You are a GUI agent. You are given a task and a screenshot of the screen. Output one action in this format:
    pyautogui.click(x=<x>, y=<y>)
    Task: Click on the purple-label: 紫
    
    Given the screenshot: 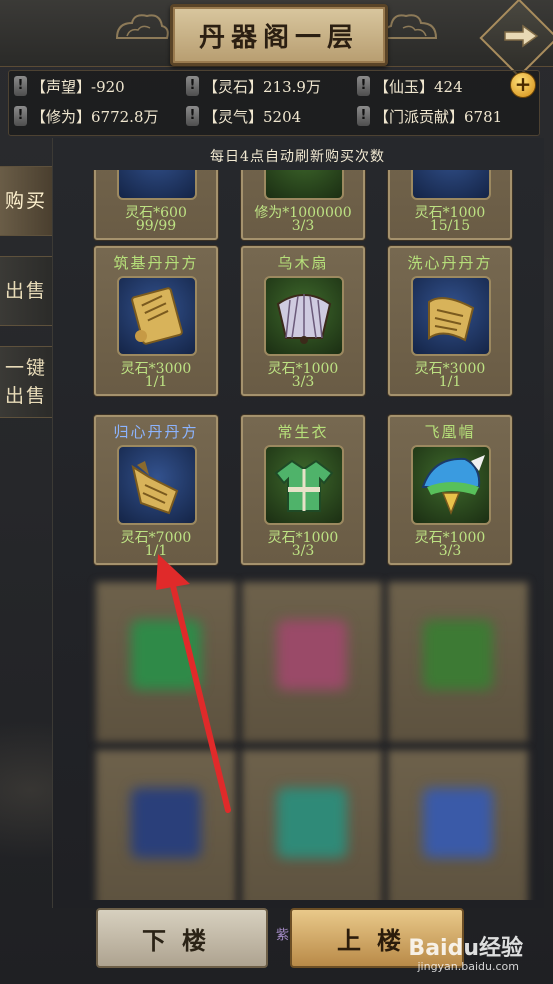 What is the action you would take?
    pyautogui.click(x=283, y=935)
    